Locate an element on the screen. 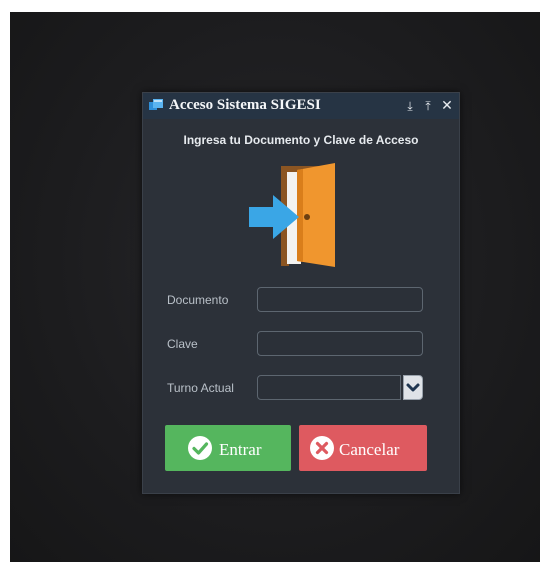 The width and height of the screenshot is (546, 565). login-prompt: Ingresa tu Documento y Clave de Acceso is located at coordinates (301, 140).